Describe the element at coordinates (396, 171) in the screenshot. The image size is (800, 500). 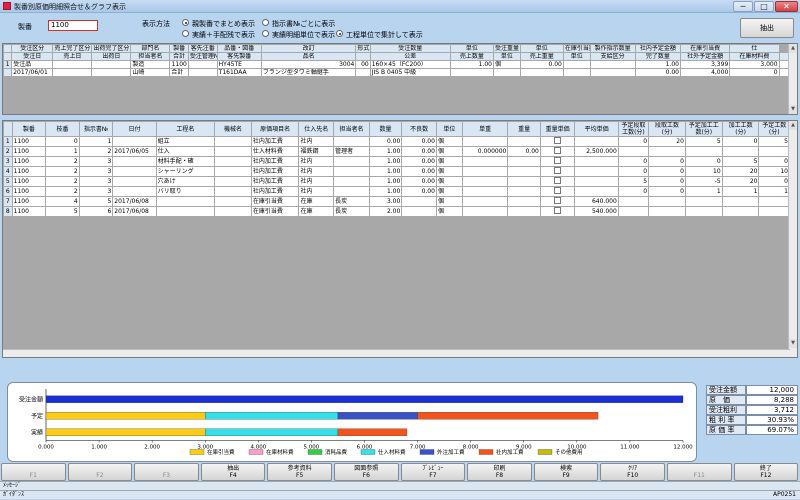
I see `detail-row: 4 1100 2 3 シャーリング 社内加工費 社内 1.00 0.00 個 0 0 10 20 10` at that location.